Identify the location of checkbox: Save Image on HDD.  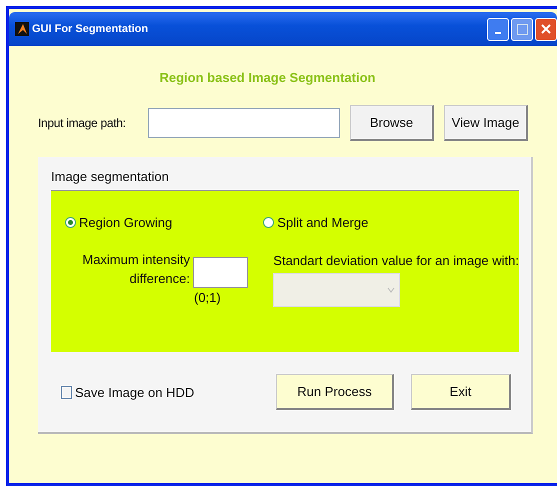
(168, 392).